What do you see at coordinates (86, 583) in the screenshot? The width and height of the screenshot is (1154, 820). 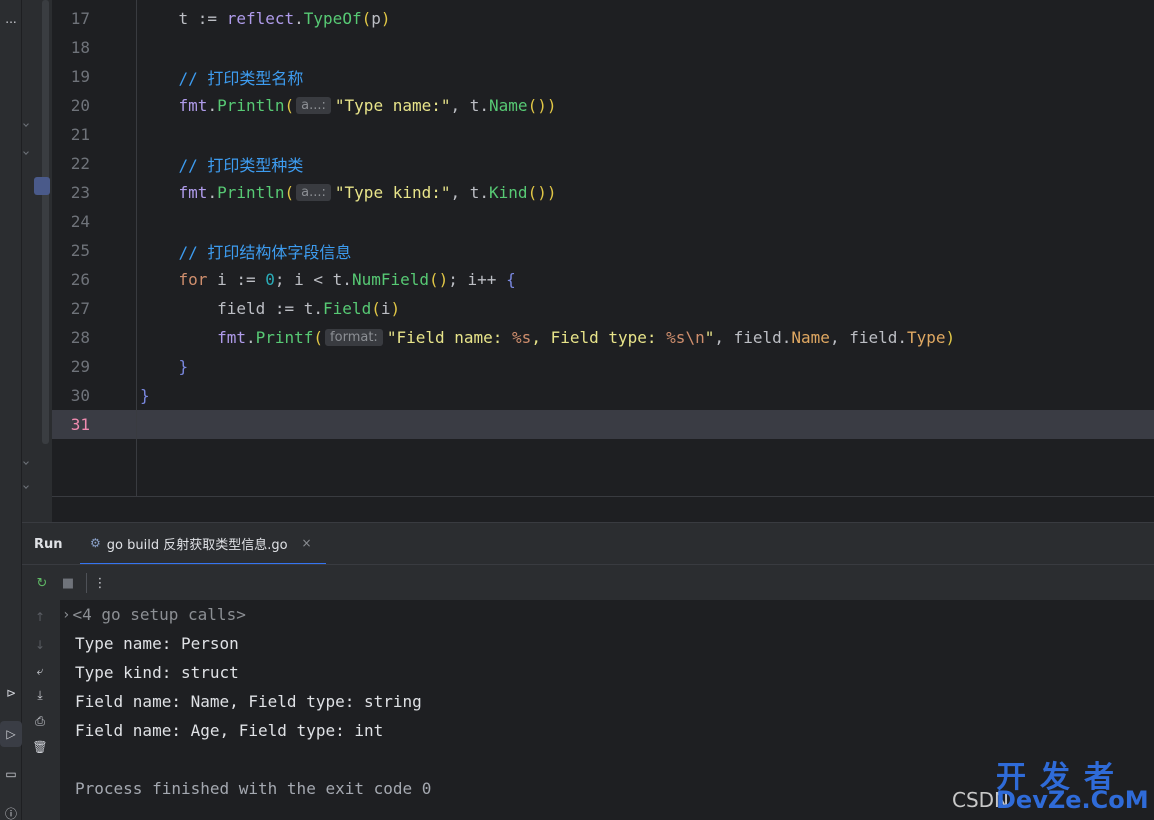 I see `toolbar-separator` at bounding box center [86, 583].